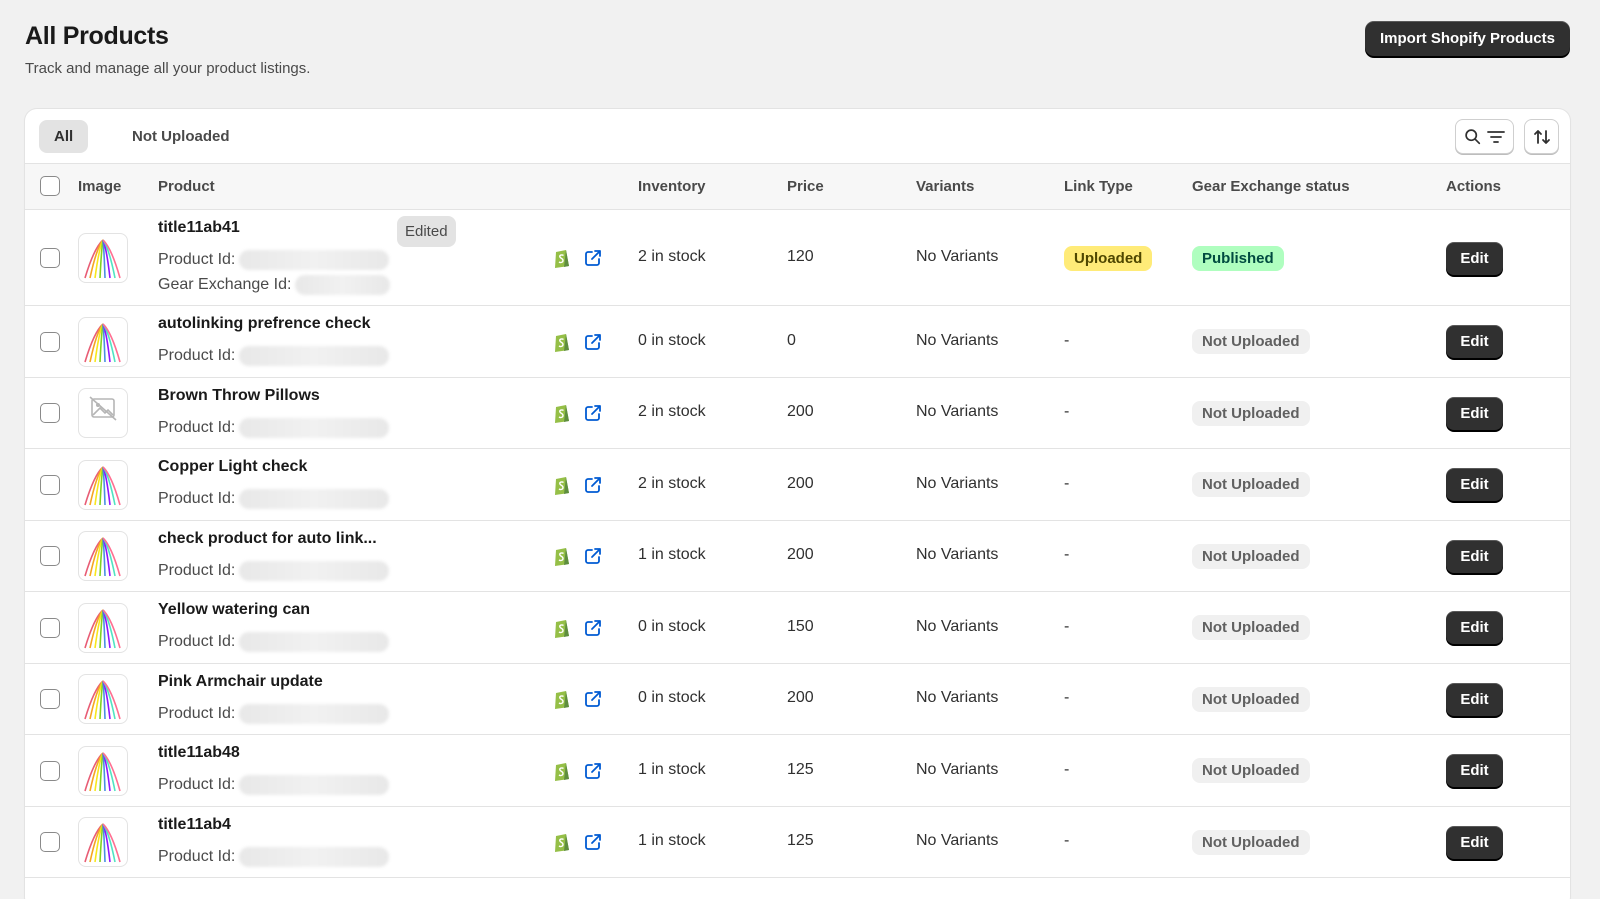 The image size is (1600, 899). What do you see at coordinates (1496, 136) in the screenshot?
I see `filter-icon` at bounding box center [1496, 136].